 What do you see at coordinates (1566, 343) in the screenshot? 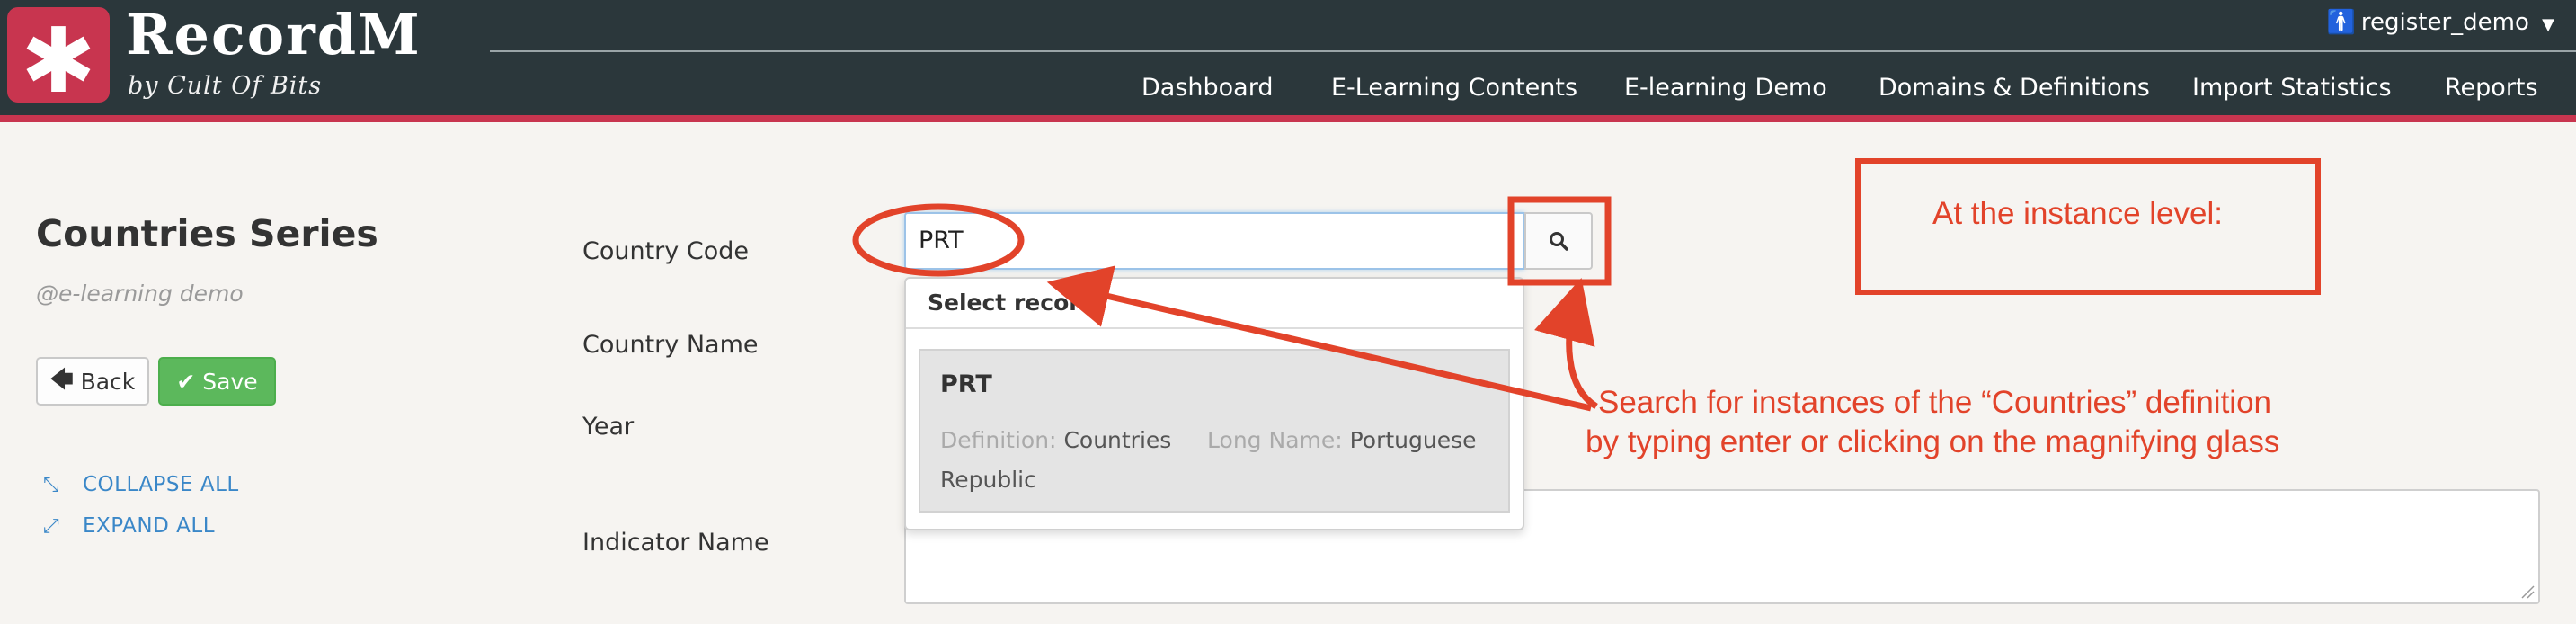
I see `annotation-arrow-search` at bounding box center [1566, 343].